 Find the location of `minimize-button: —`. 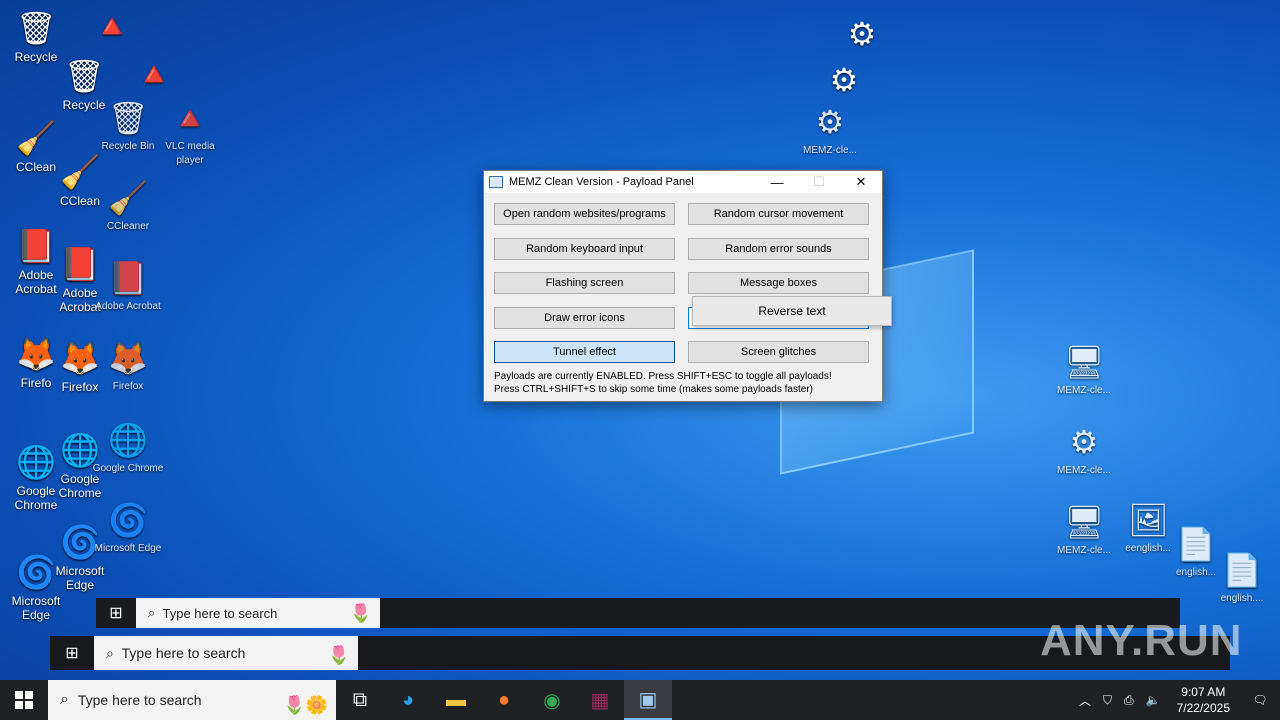

minimize-button: — is located at coordinates (777, 182).